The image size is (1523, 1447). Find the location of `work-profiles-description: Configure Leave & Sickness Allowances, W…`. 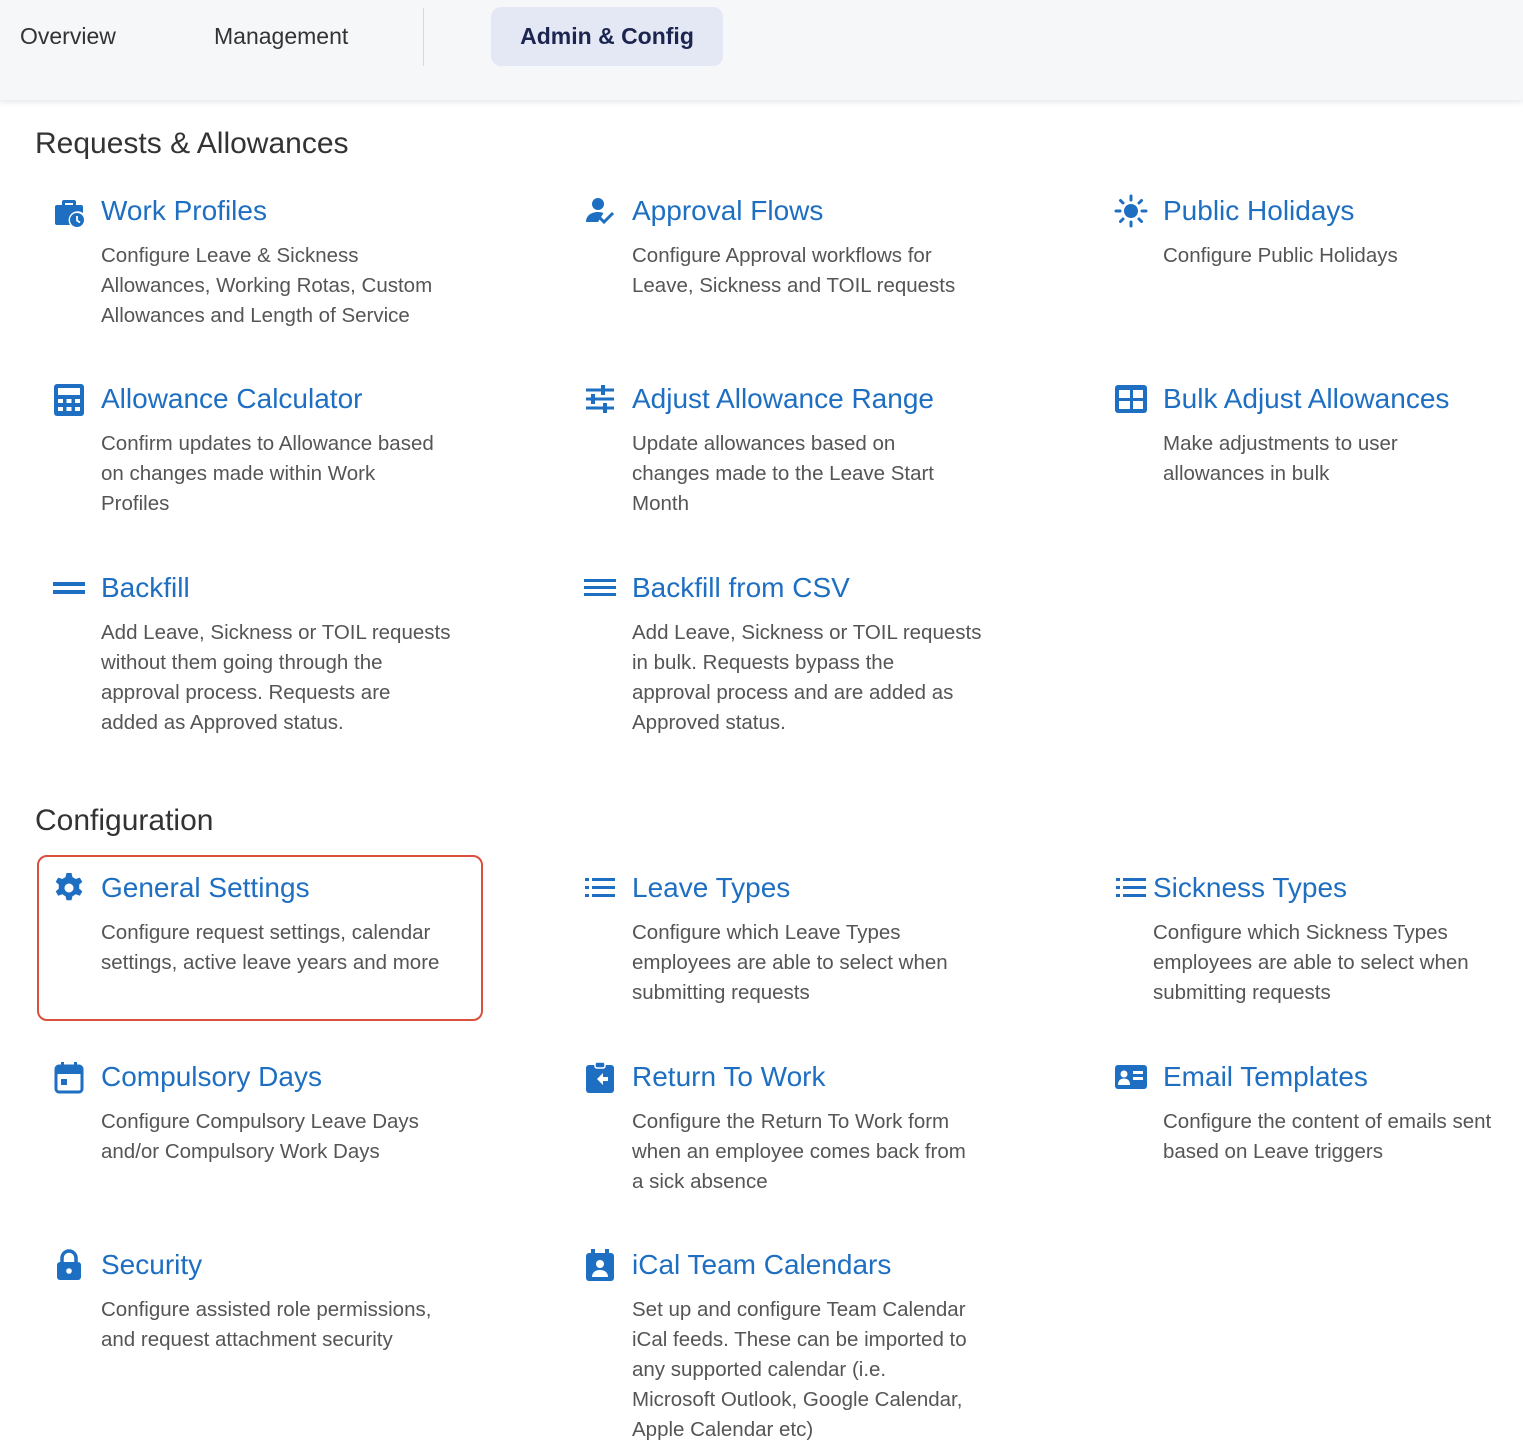

work-profiles-description: Configure Leave & Sickness Allowances, W… is located at coordinates (267, 285).